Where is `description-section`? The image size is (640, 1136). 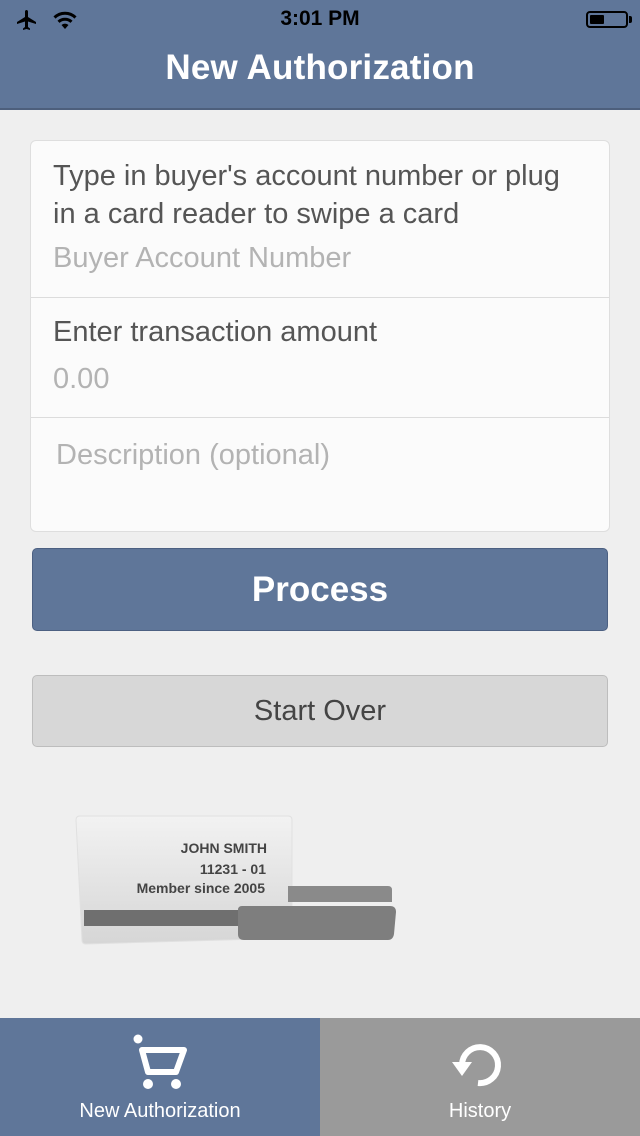
description-section is located at coordinates (320, 474).